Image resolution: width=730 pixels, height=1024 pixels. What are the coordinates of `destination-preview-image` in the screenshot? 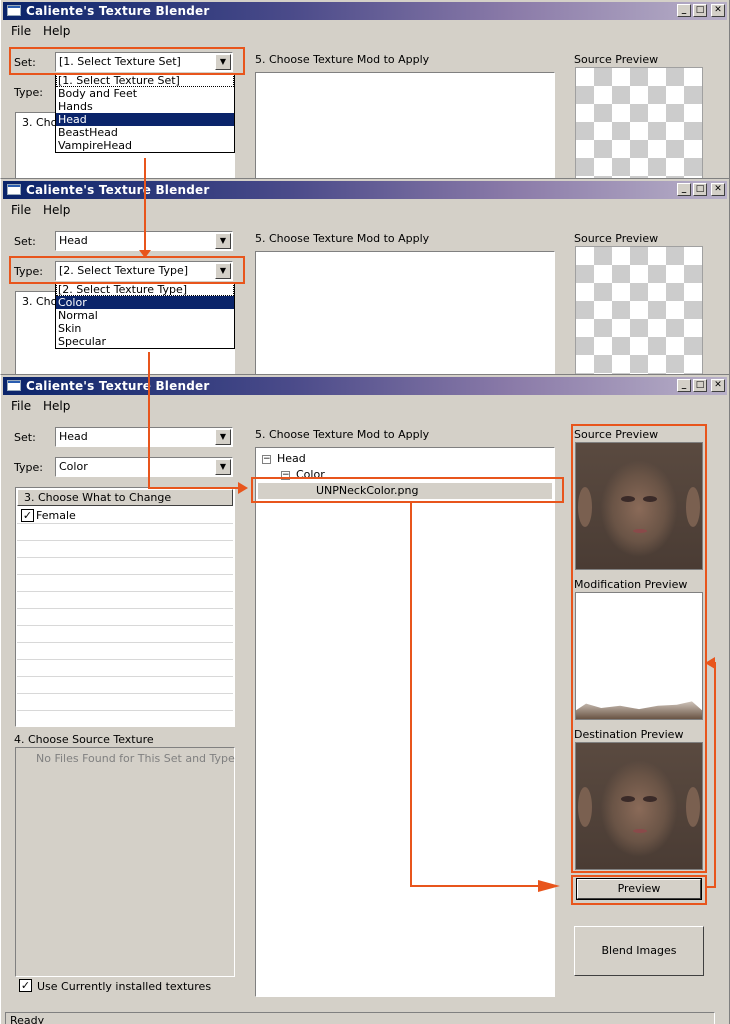 It's located at (639, 806).